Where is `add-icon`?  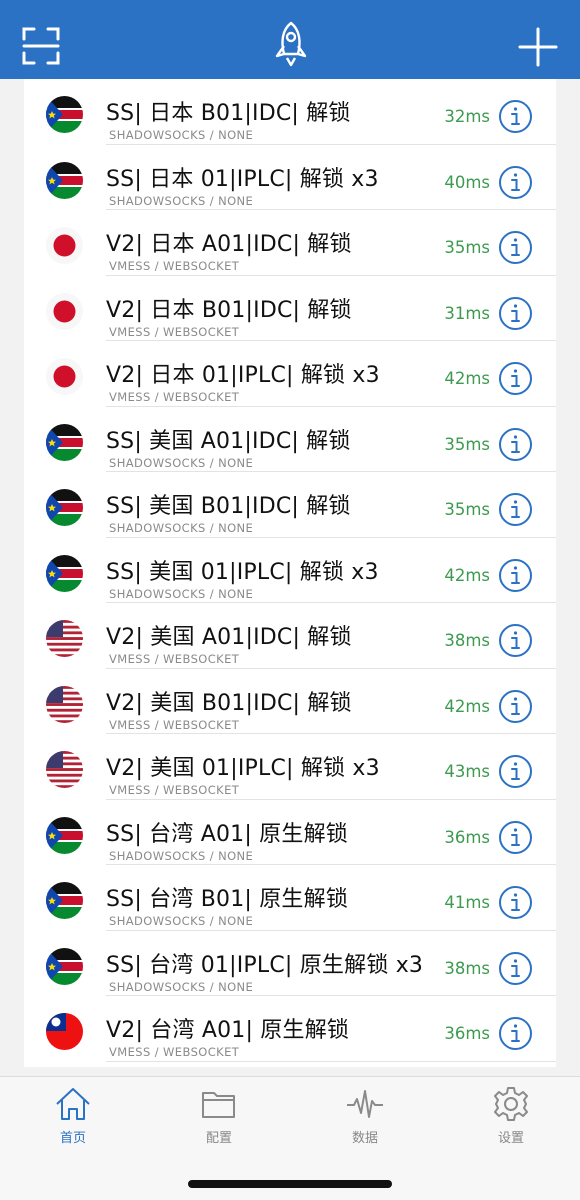 add-icon is located at coordinates (538, 47).